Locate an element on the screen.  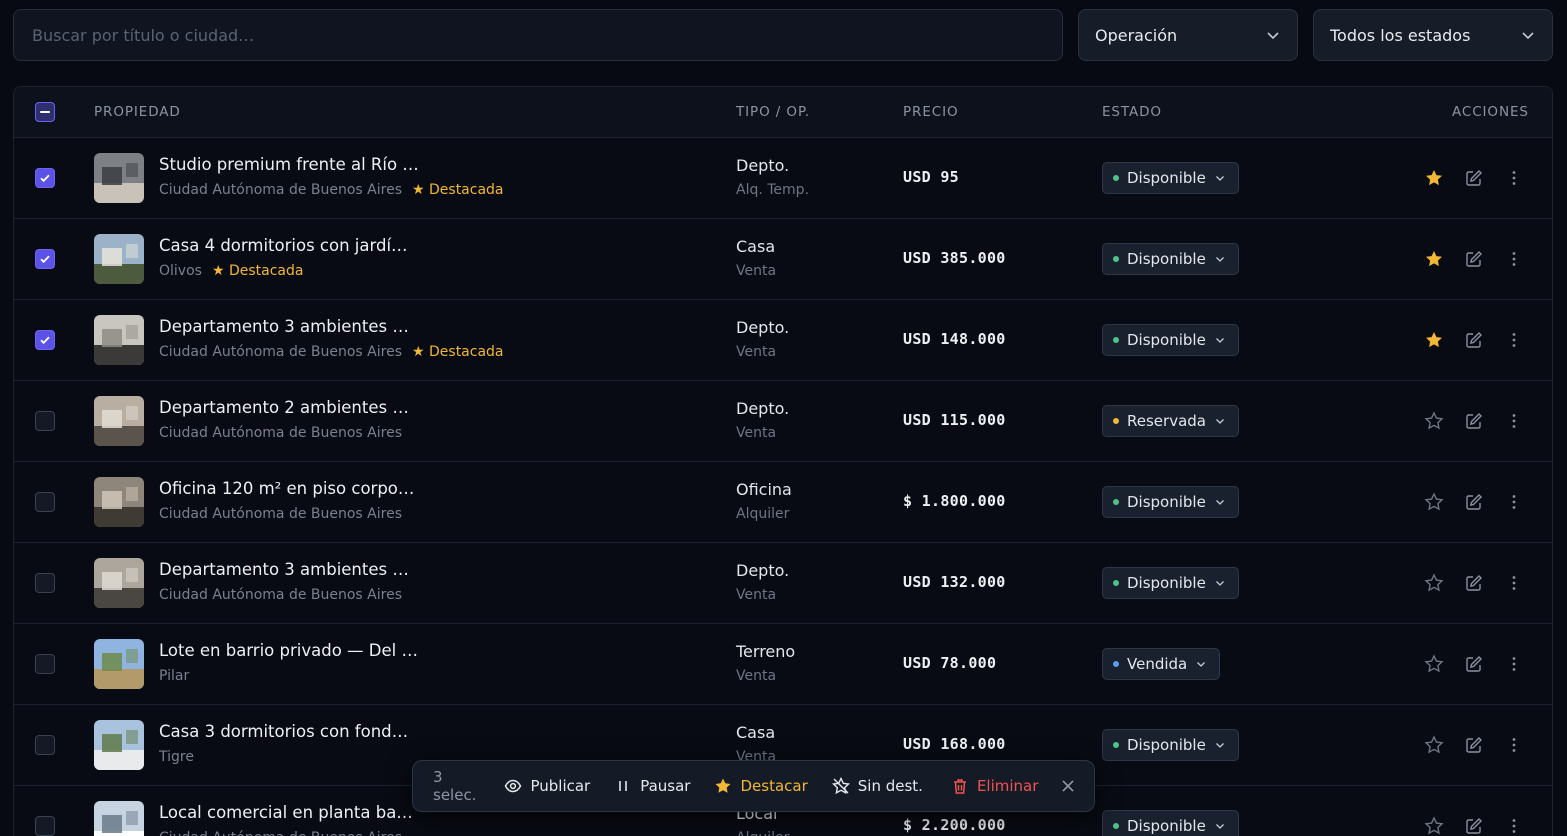
property-price: $ 1.800.000 is located at coordinates (954, 501).